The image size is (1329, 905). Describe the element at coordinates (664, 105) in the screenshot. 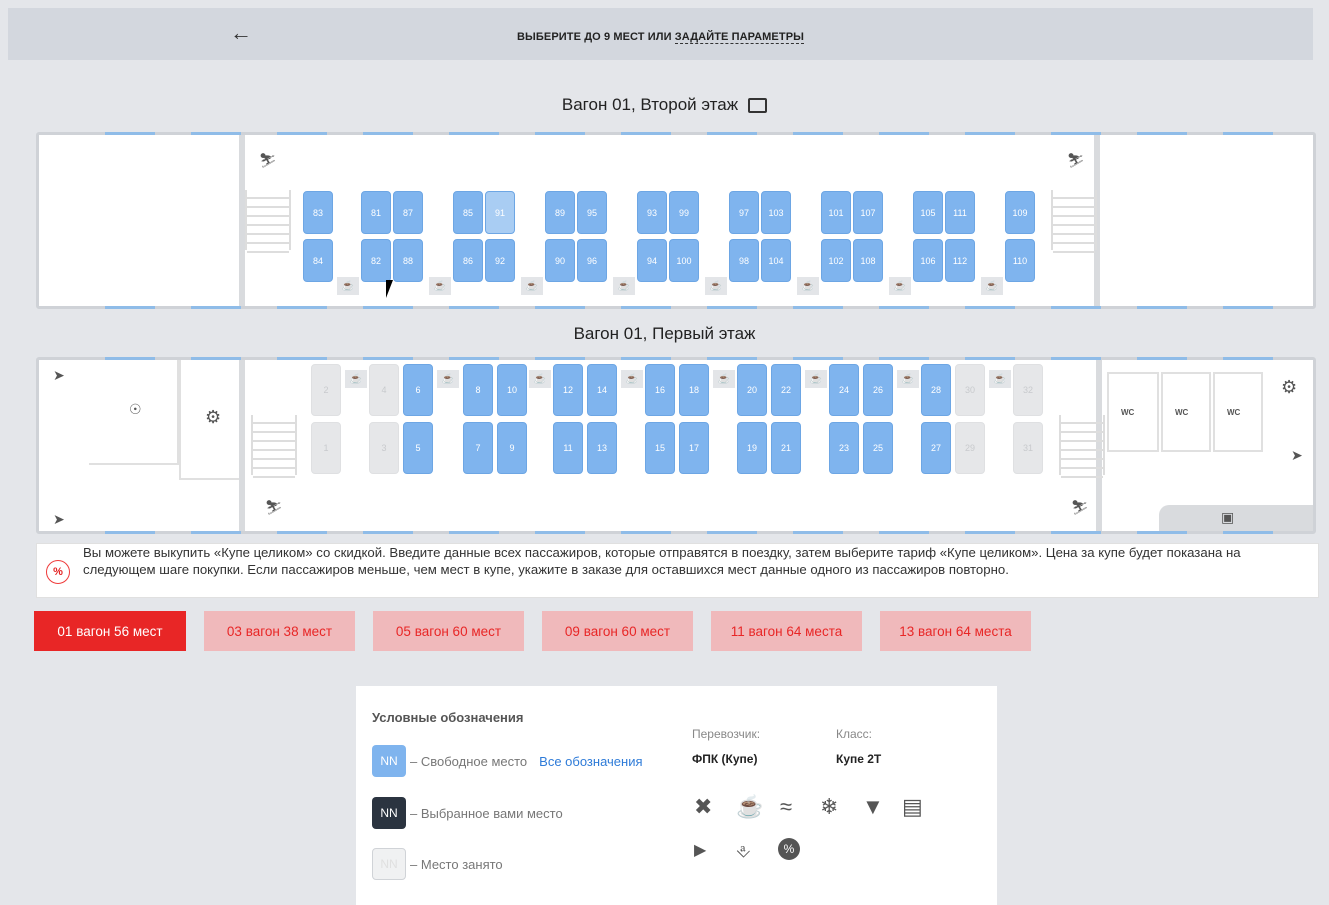

I see `upper-deck-title: Вагон 01, Второй этаж` at that location.